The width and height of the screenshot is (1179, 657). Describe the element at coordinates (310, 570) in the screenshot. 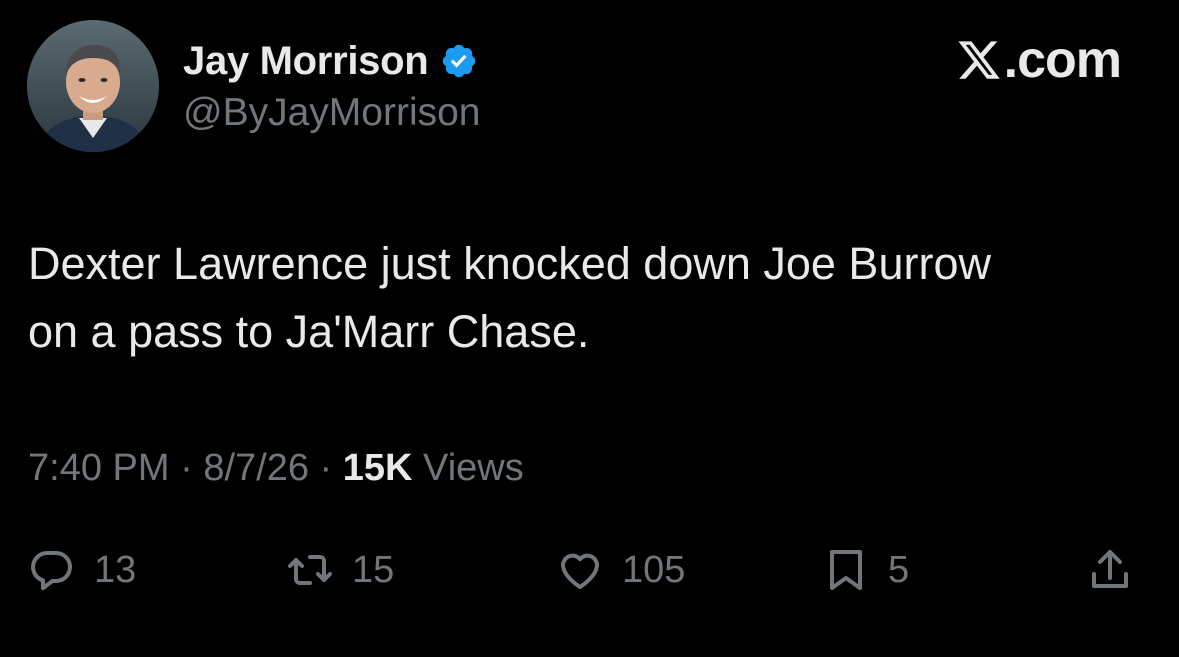

I see `retweet-icon` at that location.